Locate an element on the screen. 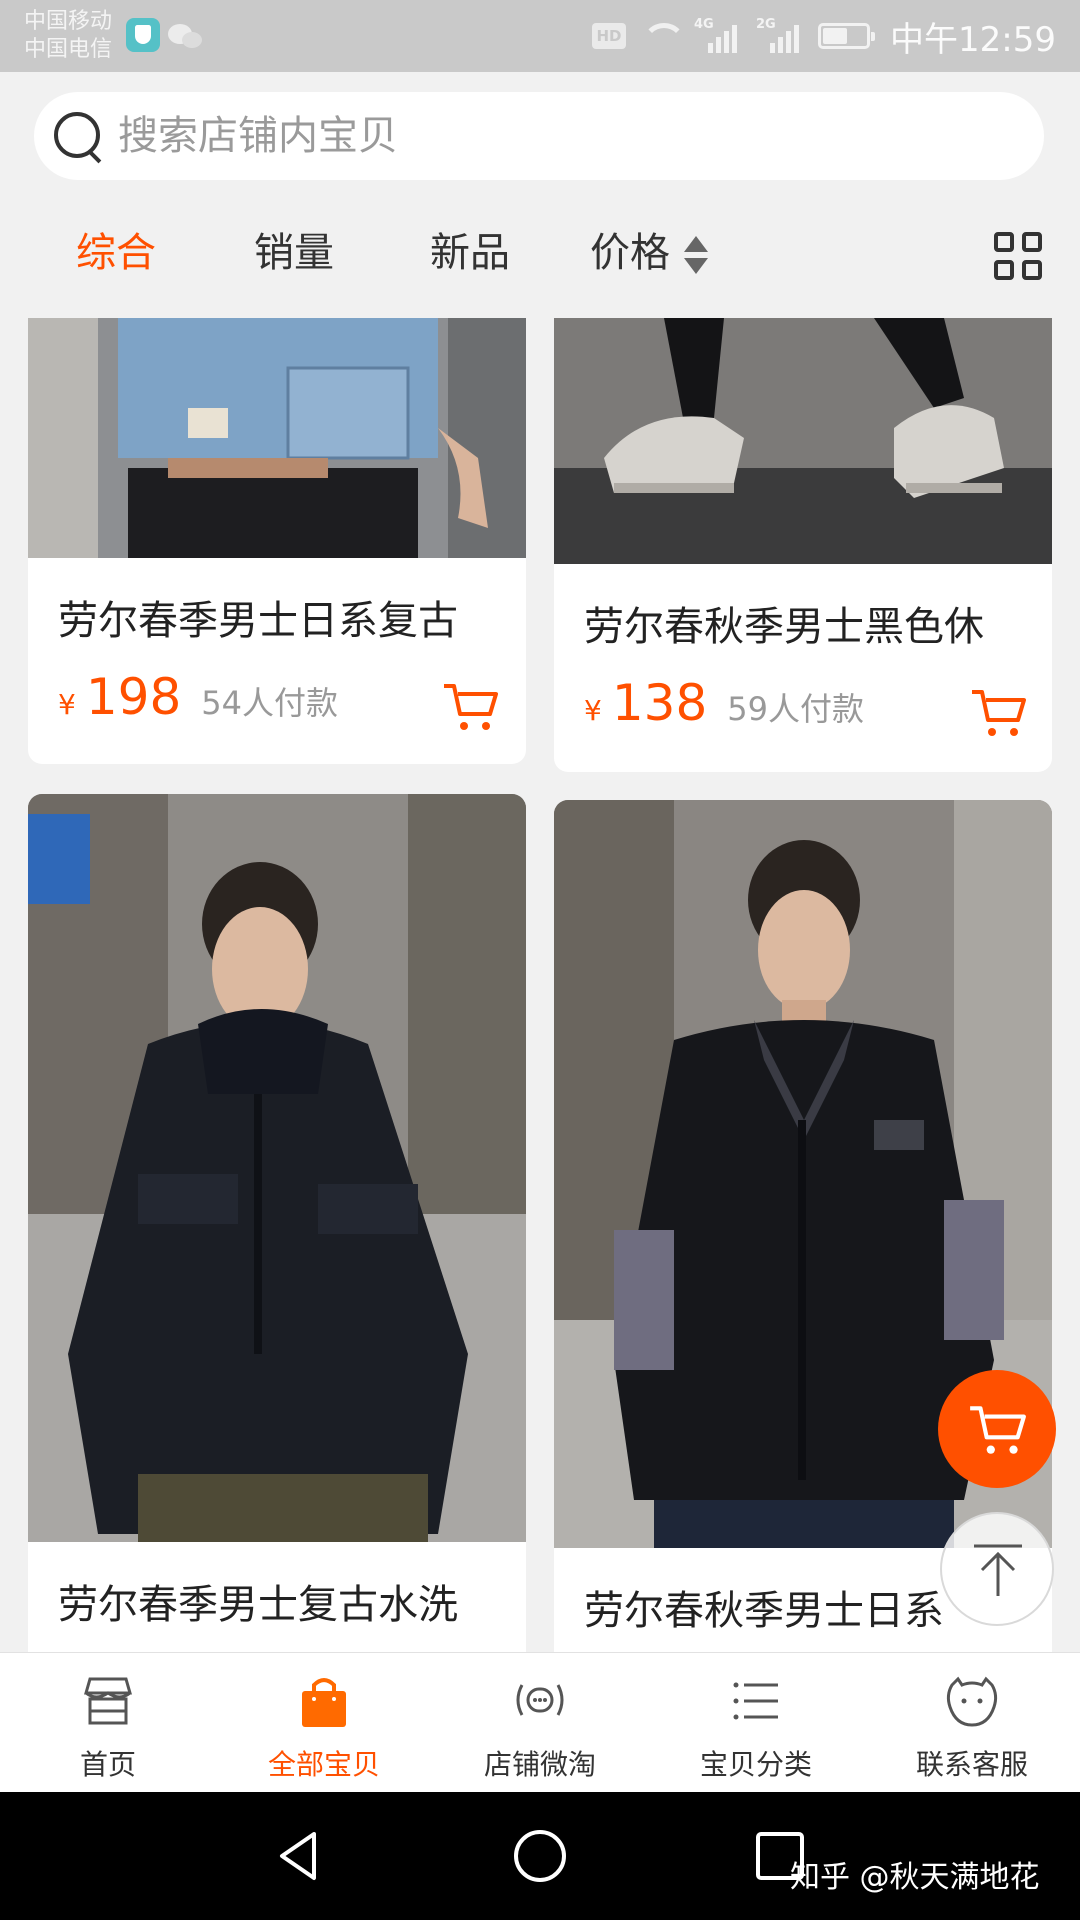 Image resolution: width=1080 pixels, height=1920 pixels. tab-all-items: 全部宝贝 is located at coordinates (324, 1723).